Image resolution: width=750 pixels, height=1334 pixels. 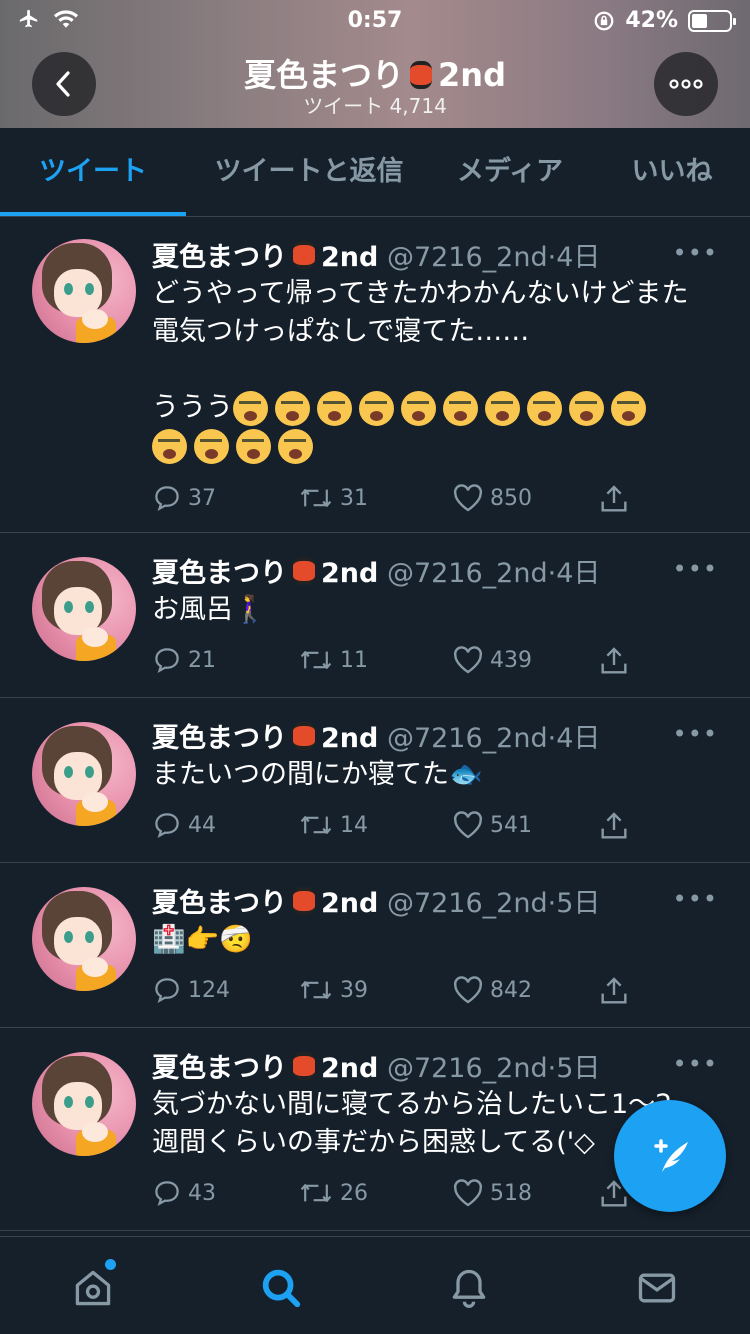 I want to click on reply-button: 44, so click(x=184, y=825).